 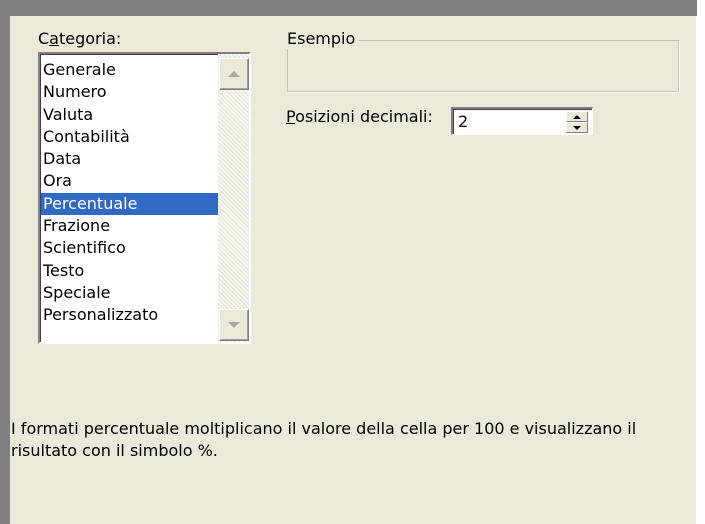 What do you see at coordinates (129, 137) in the screenshot?
I see `category-item: Contabilità` at bounding box center [129, 137].